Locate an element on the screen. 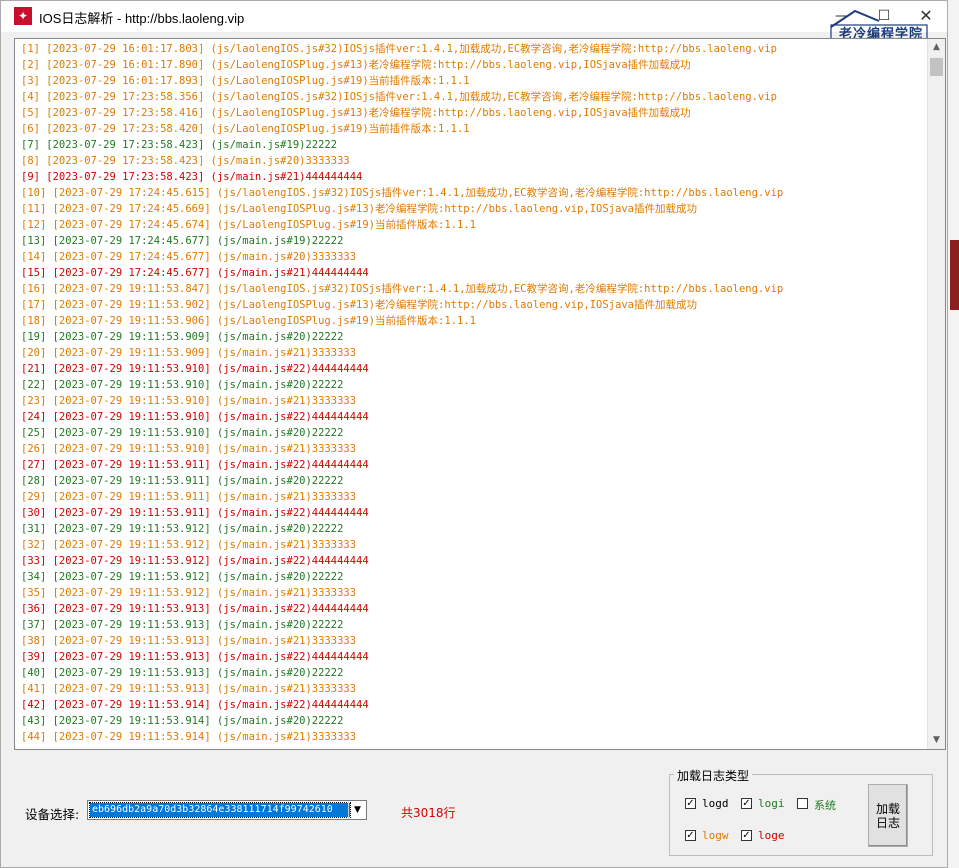  app-icon: ✦ is located at coordinates (23, 16).